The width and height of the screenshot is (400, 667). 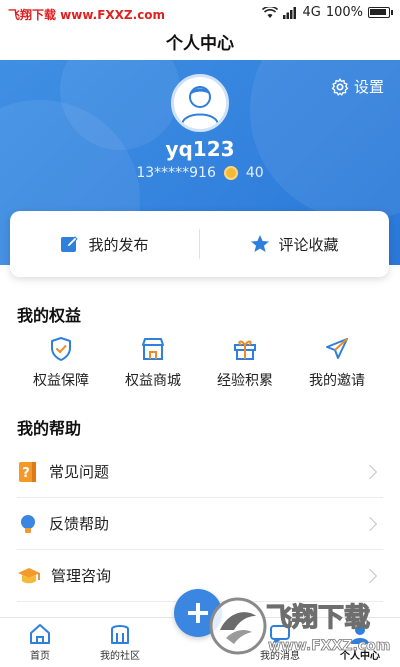 I want to click on benefit-invite: 我的邀请, so click(x=337, y=363).